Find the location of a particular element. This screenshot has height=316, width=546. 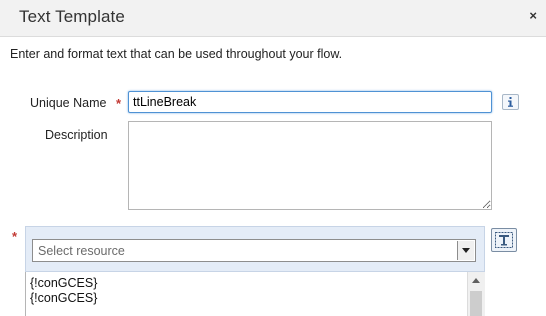

editor-scrollbar is located at coordinates (476, 294).